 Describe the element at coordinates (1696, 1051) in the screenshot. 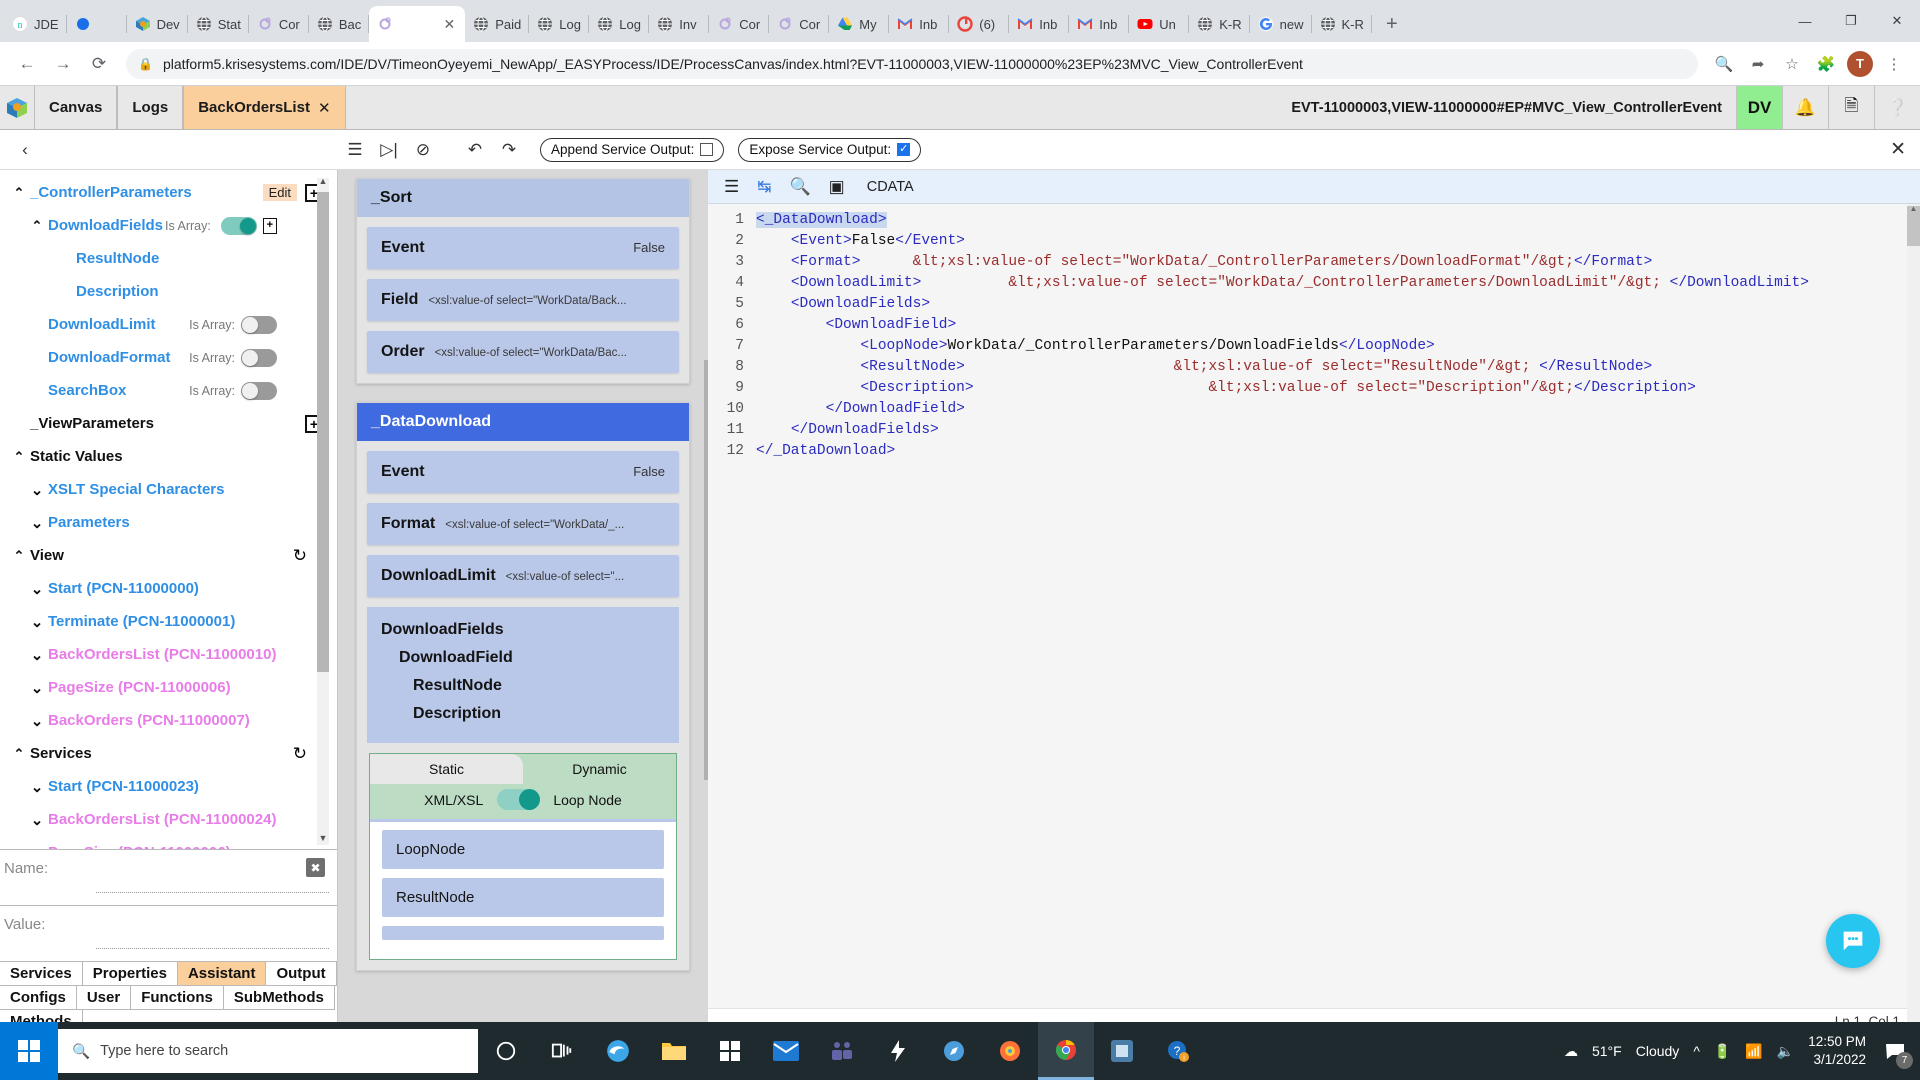

I see `chevron-up-icon: ^` at that location.